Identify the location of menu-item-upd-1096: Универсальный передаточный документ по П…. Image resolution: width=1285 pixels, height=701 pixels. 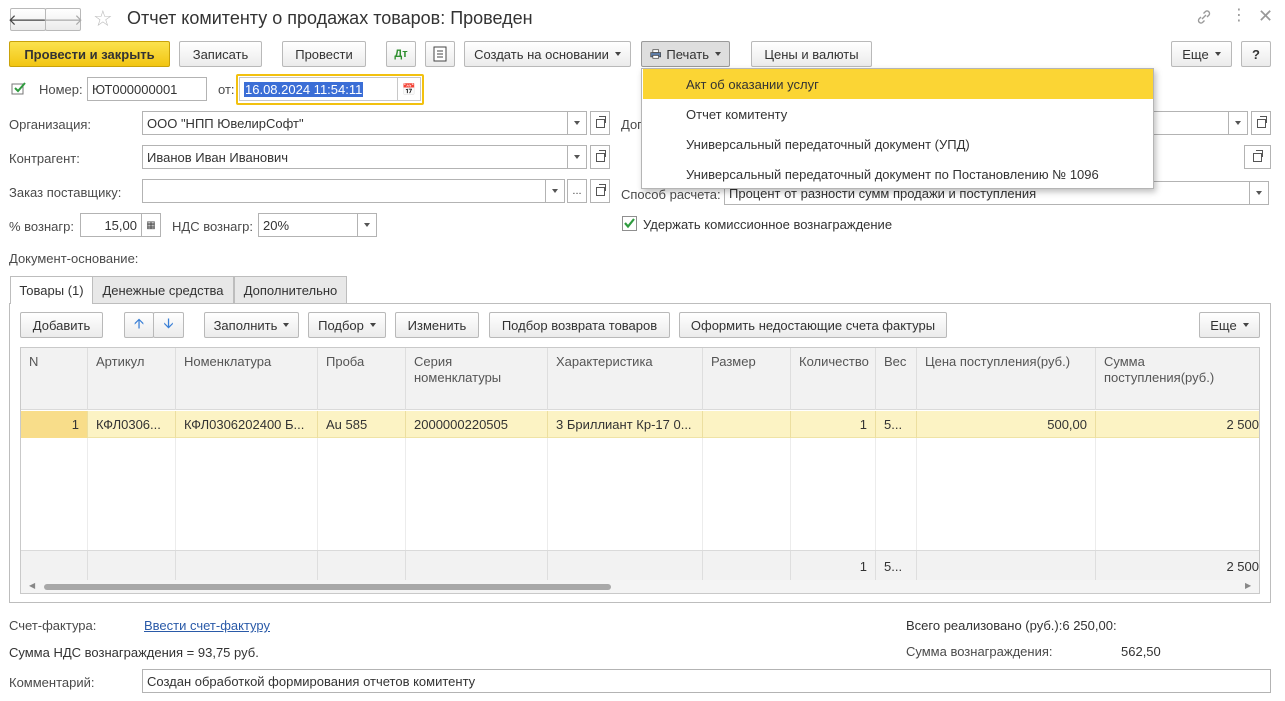
(898, 174).